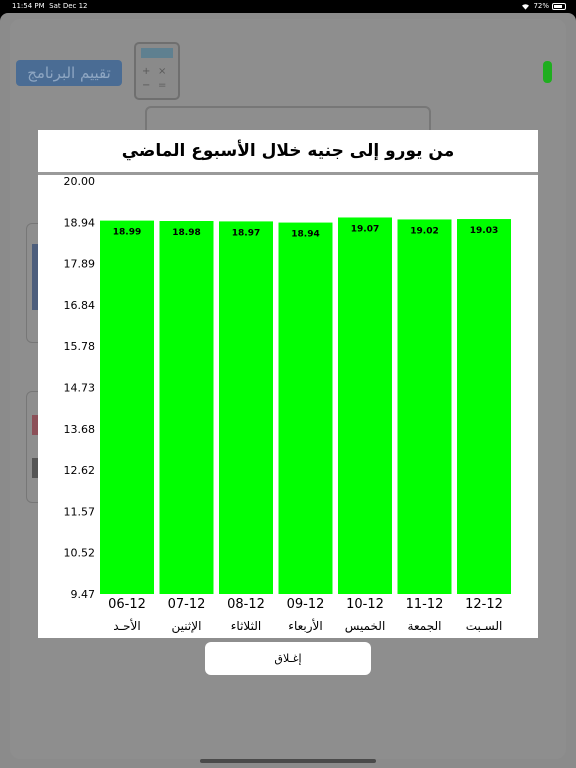 This screenshot has width=576, height=768. What do you see at coordinates (425, 626) in the screenshot?
I see `day-name-label: الجمعة` at bounding box center [425, 626].